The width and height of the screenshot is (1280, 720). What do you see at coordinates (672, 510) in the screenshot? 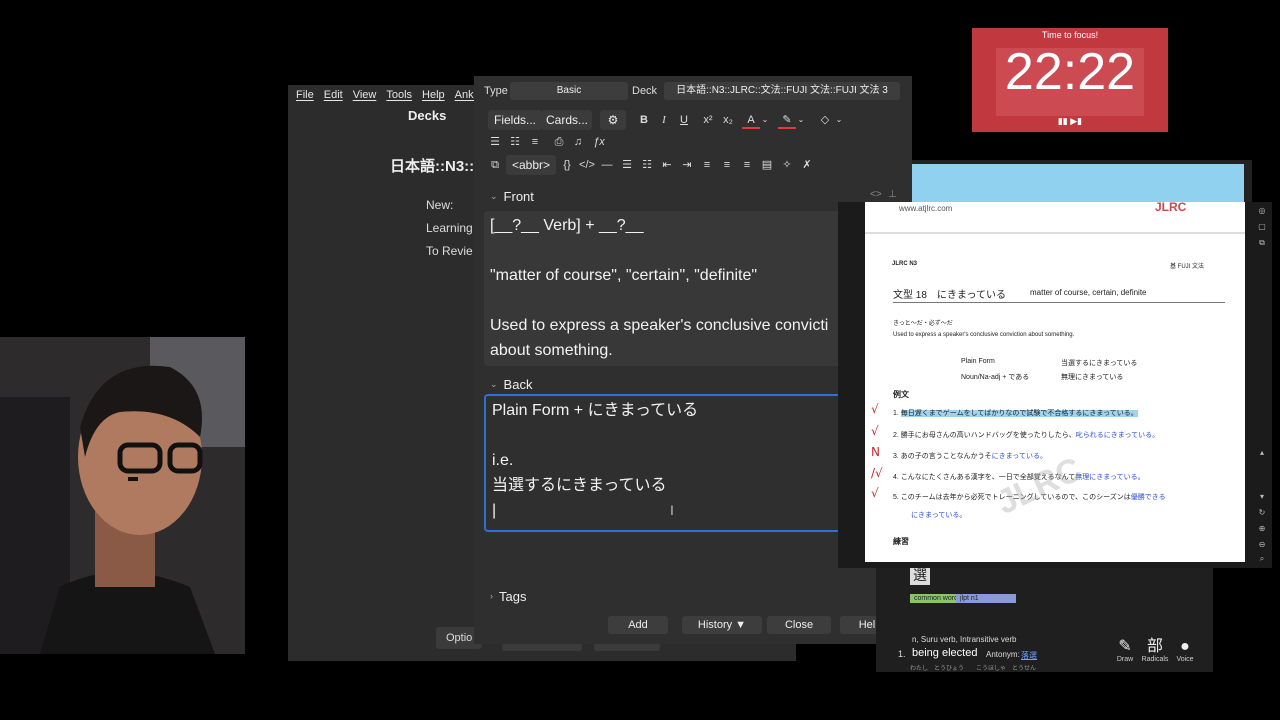
I see `ibeam-cursor-icon: I` at bounding box center [672, 510].